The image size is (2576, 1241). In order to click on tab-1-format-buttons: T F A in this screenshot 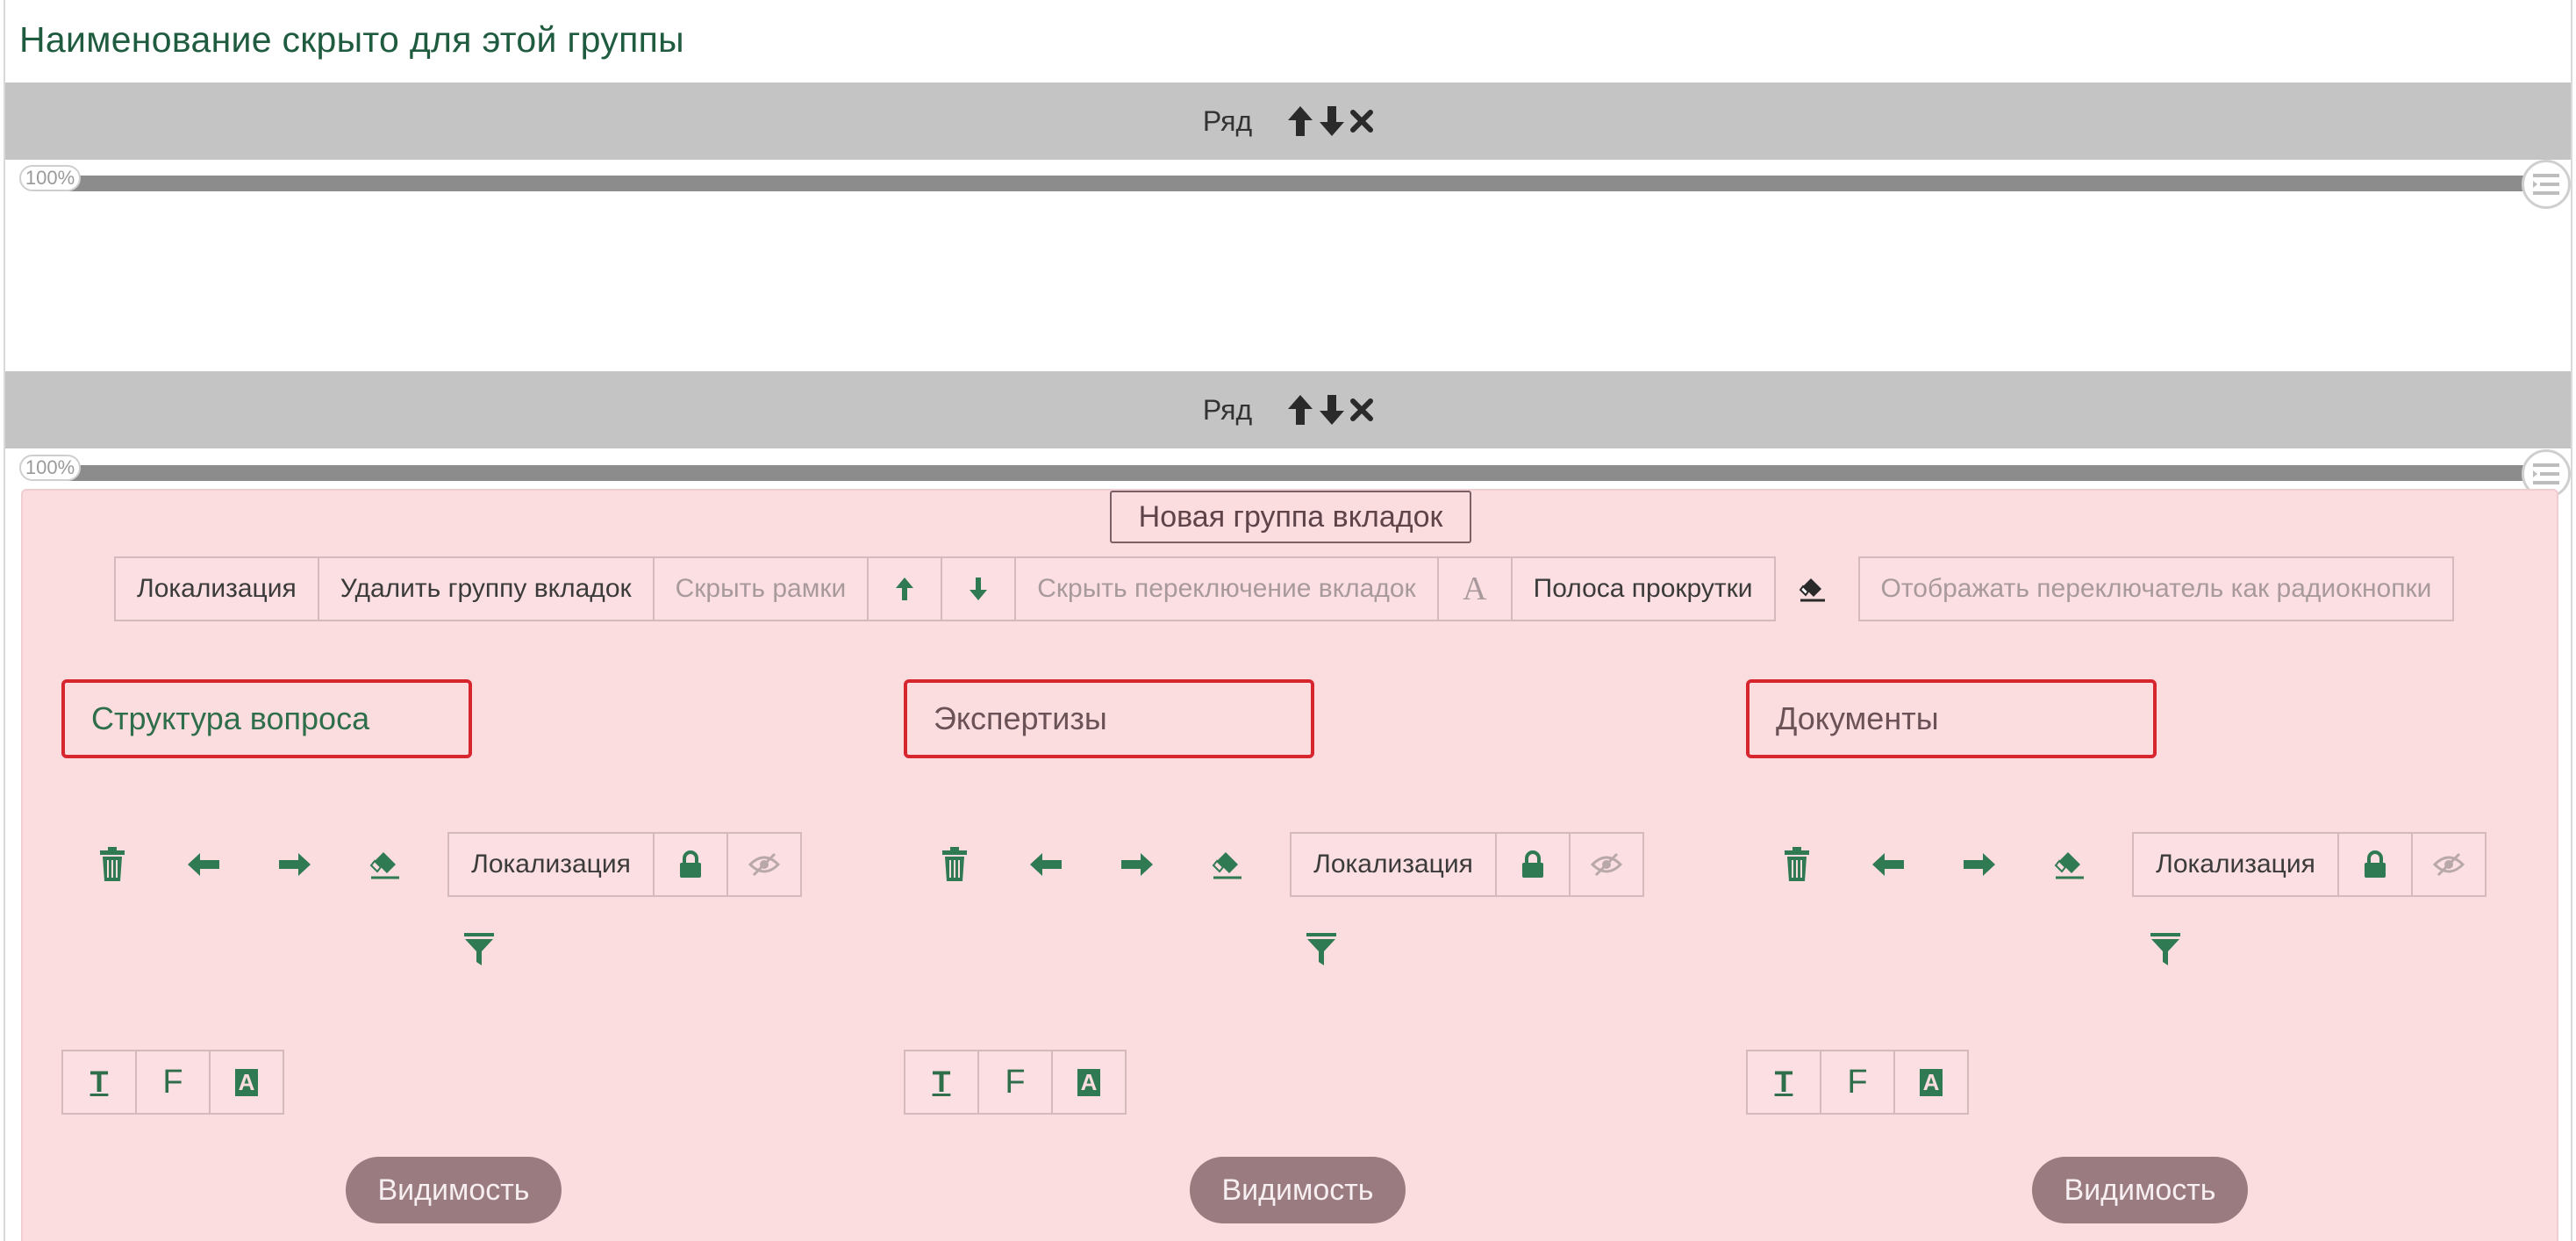, I will do `click(172, 1082)`.